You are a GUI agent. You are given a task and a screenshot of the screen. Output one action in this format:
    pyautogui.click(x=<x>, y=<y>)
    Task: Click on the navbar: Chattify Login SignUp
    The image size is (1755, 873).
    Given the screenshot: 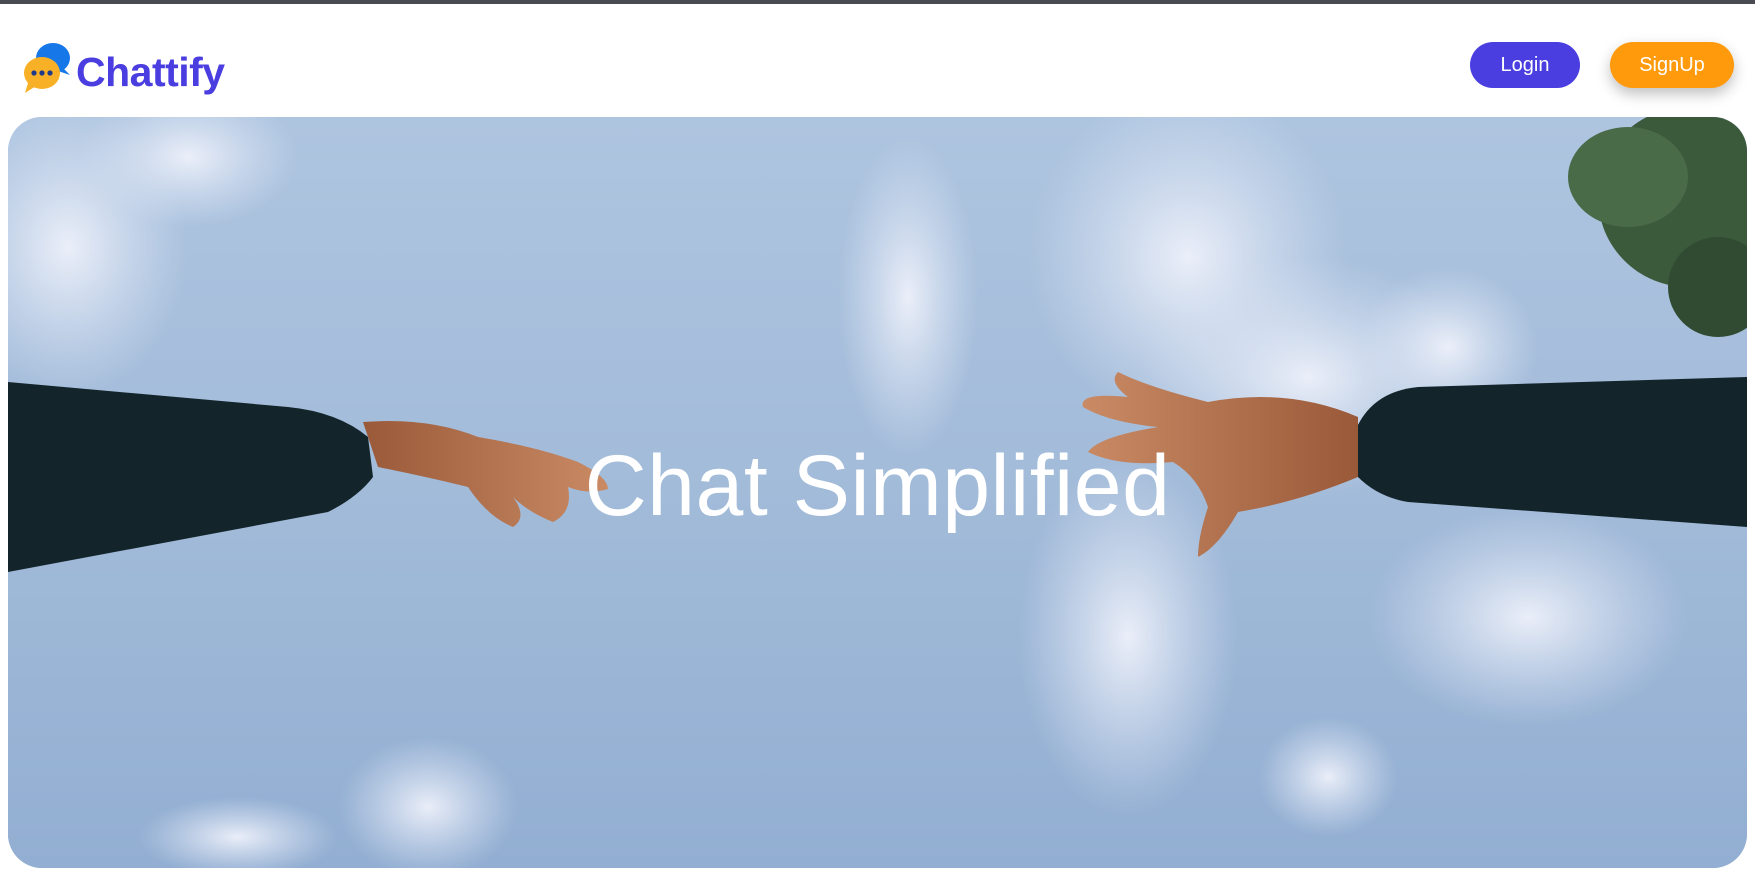 What is the action you would take?
    pyautogui.click(x=877, y=60)
    